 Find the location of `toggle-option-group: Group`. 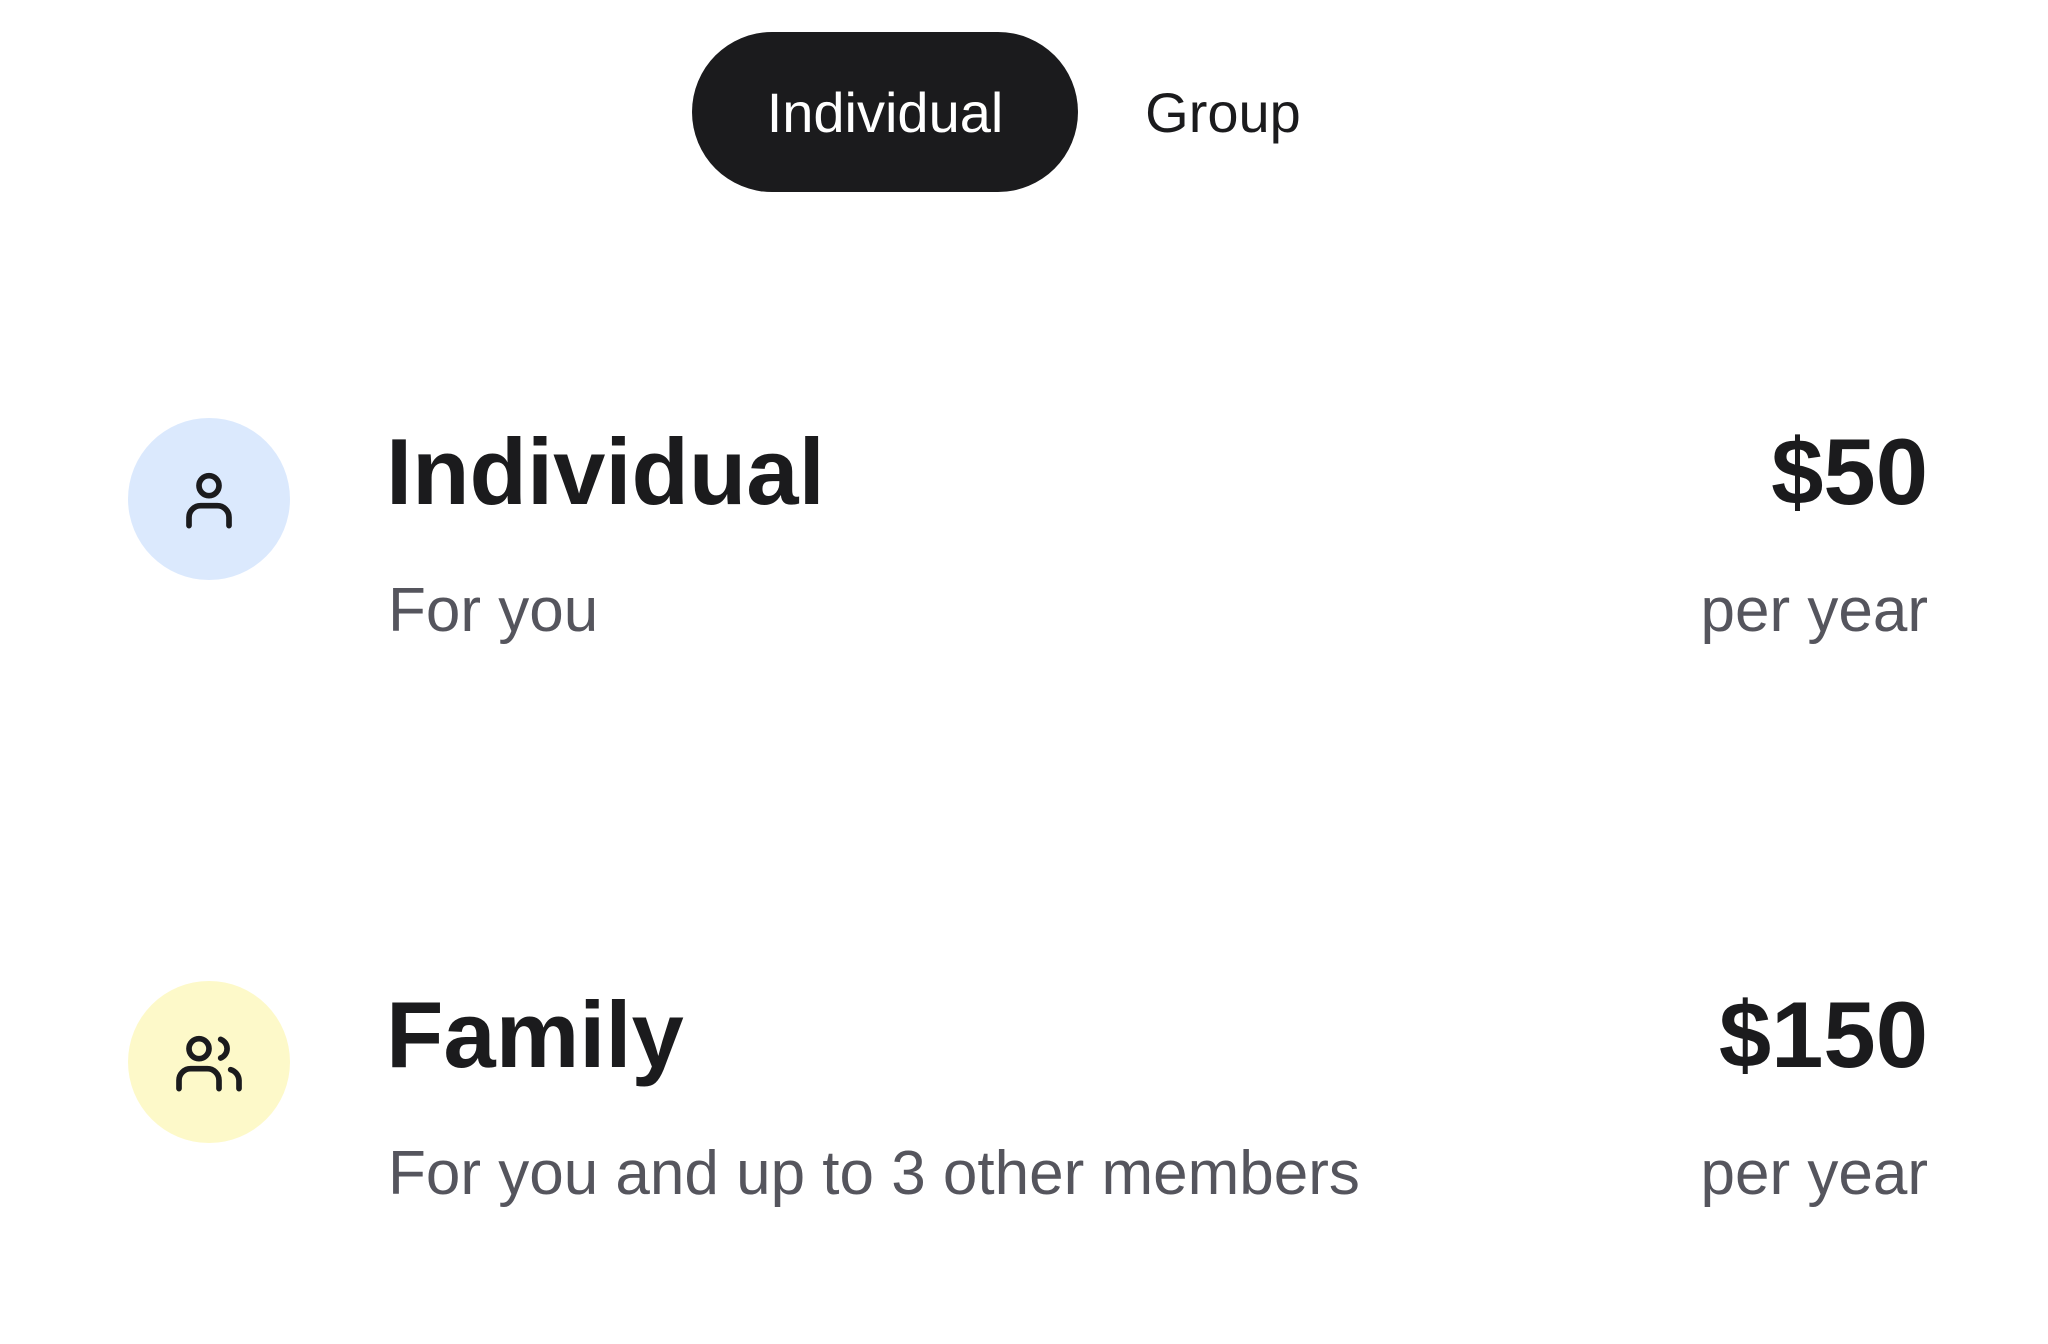

toggle-option-group: Group is located at coordinates (1223, 112).